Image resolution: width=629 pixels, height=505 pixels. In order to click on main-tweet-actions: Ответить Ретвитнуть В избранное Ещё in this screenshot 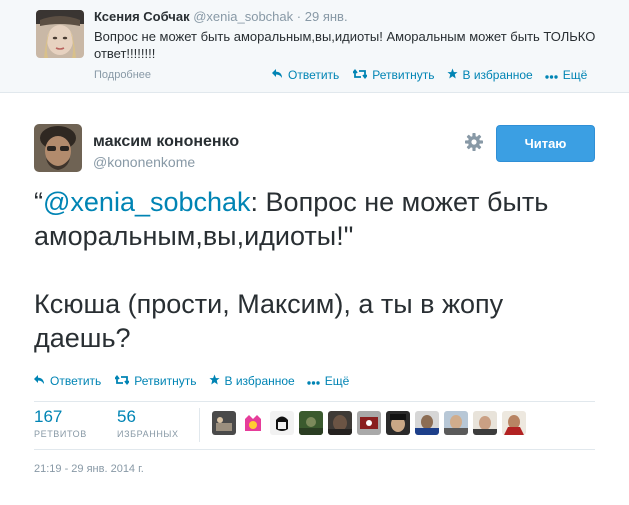, I will do `click(191, 381)`.